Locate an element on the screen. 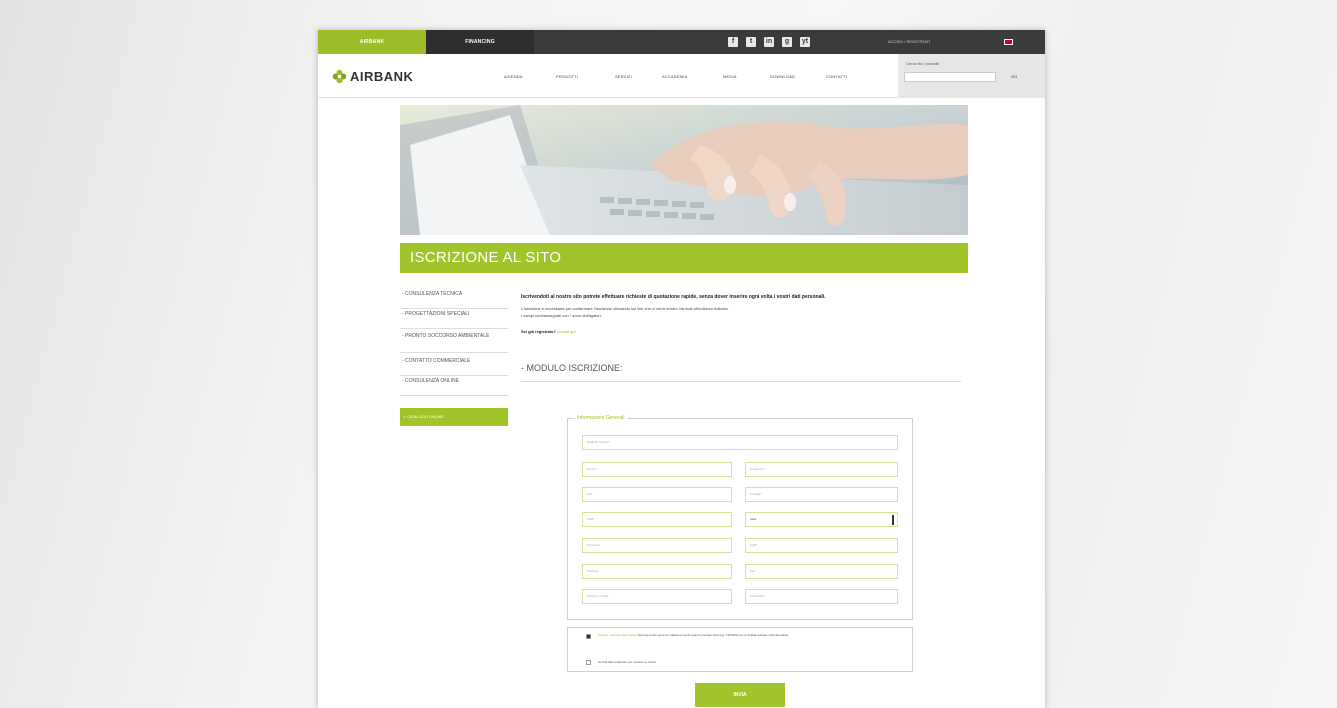  nav-media: MEDIA is located at coordinates (730, 76).